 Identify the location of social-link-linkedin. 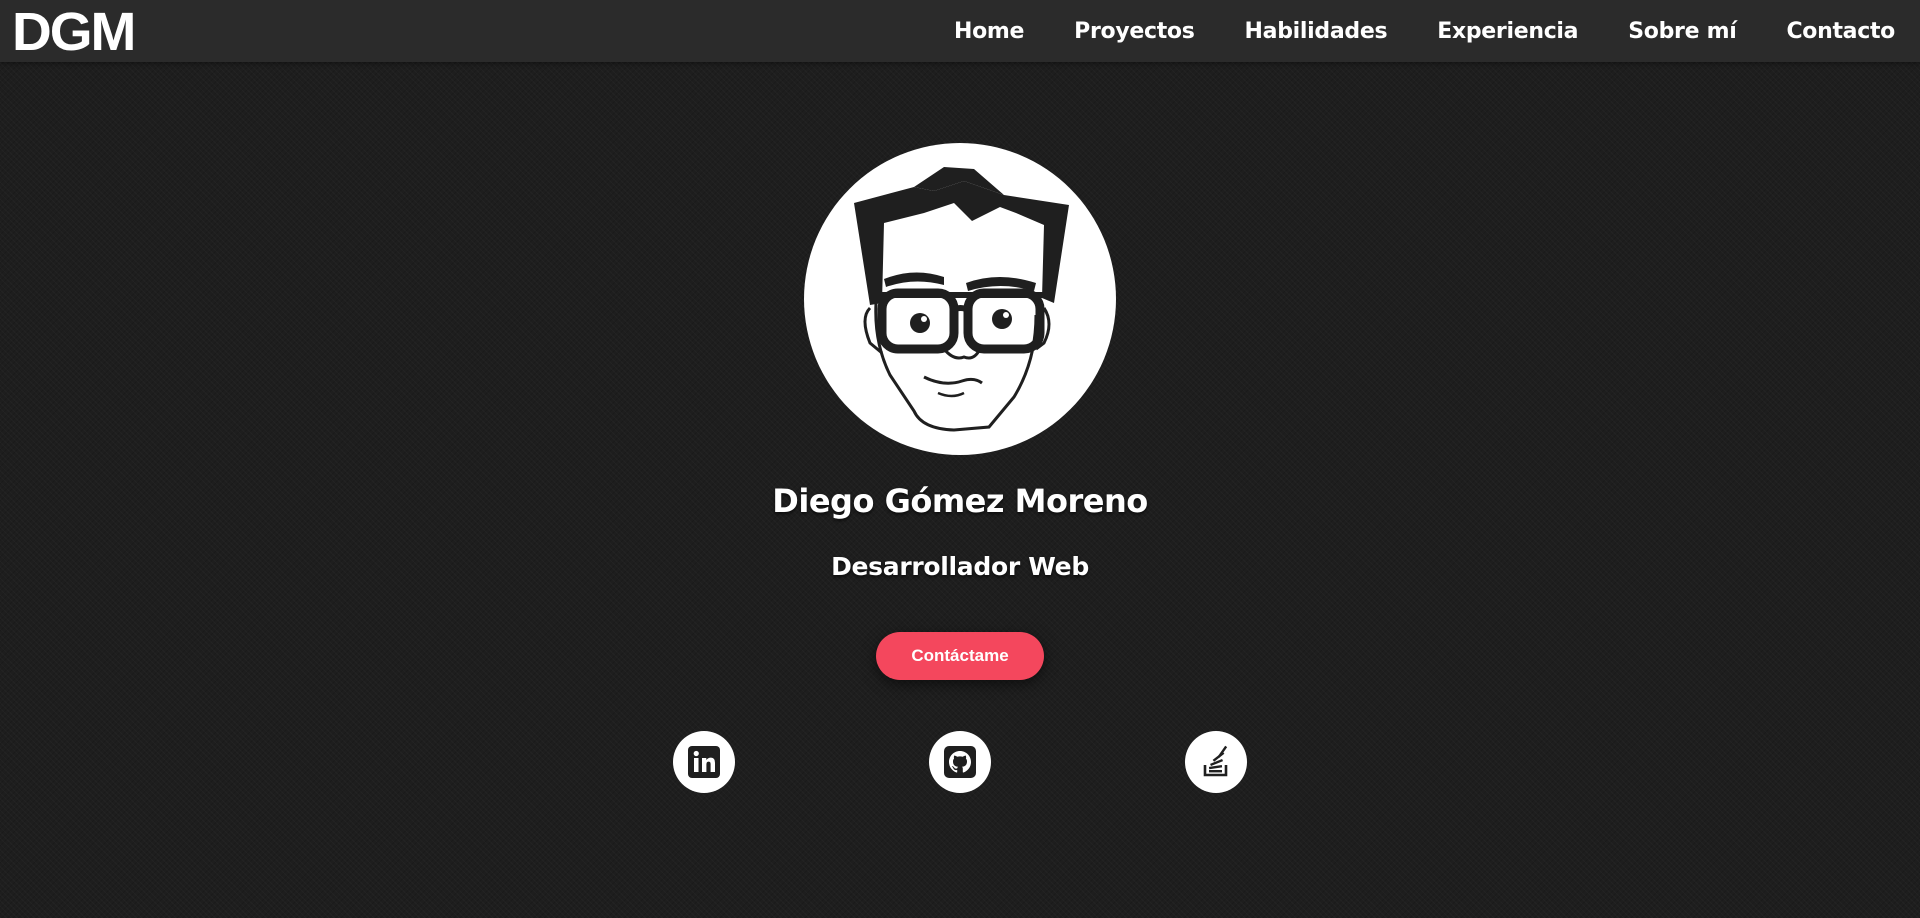
(704, 762).